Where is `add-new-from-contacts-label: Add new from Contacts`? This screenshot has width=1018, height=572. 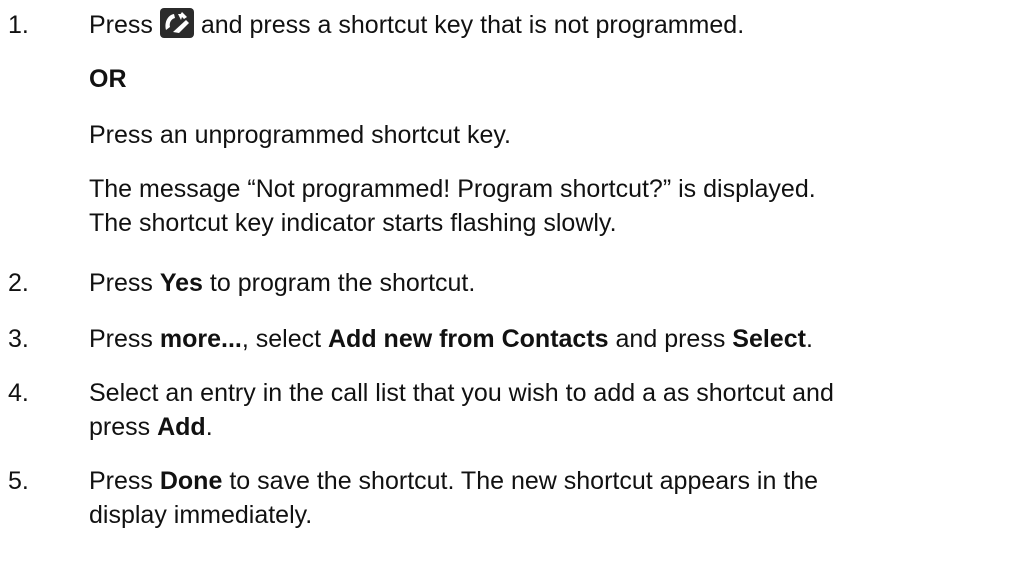
add-new-from-contacts-label: Add new from Contacts is located at coordinates (468, 339).